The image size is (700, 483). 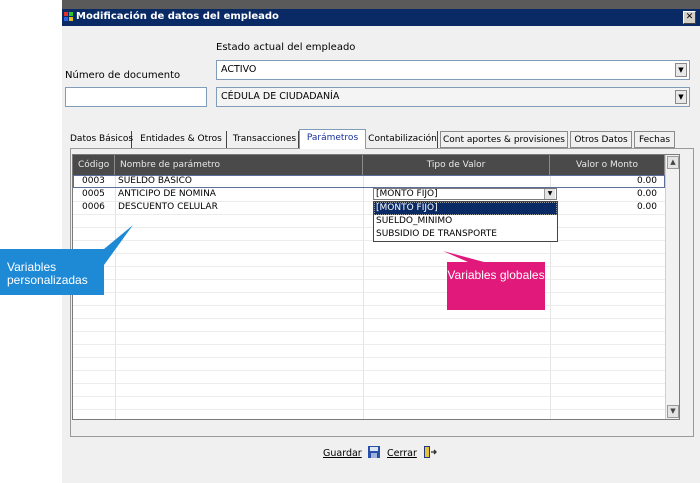 I want to click on callout-pointer-global, so click(x=463, y=256).